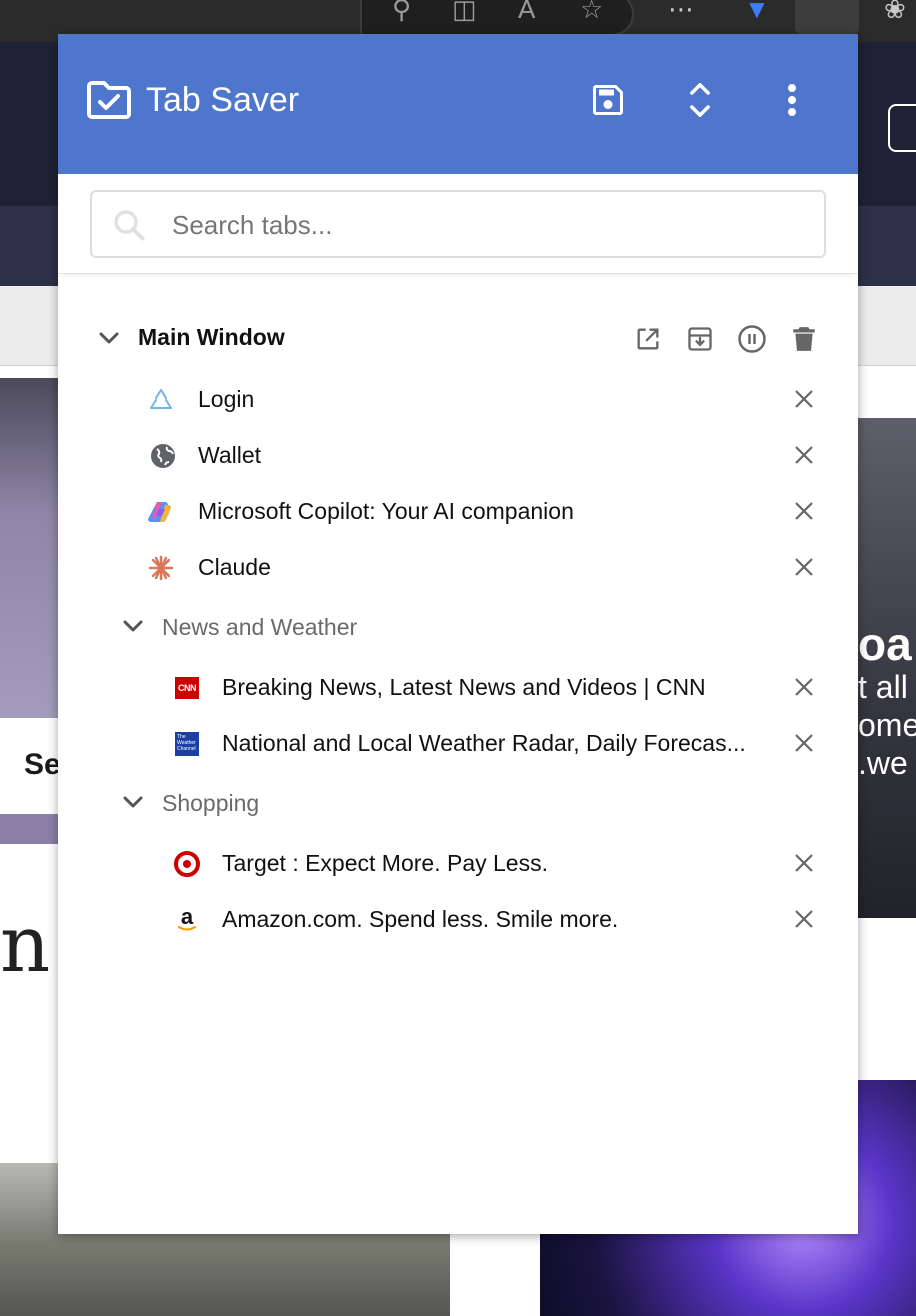 The height and width of the screenshot is (1316, 916). I want to click on tab-row: Microsoft Copilot: Your AI companion, so click(458, 510).